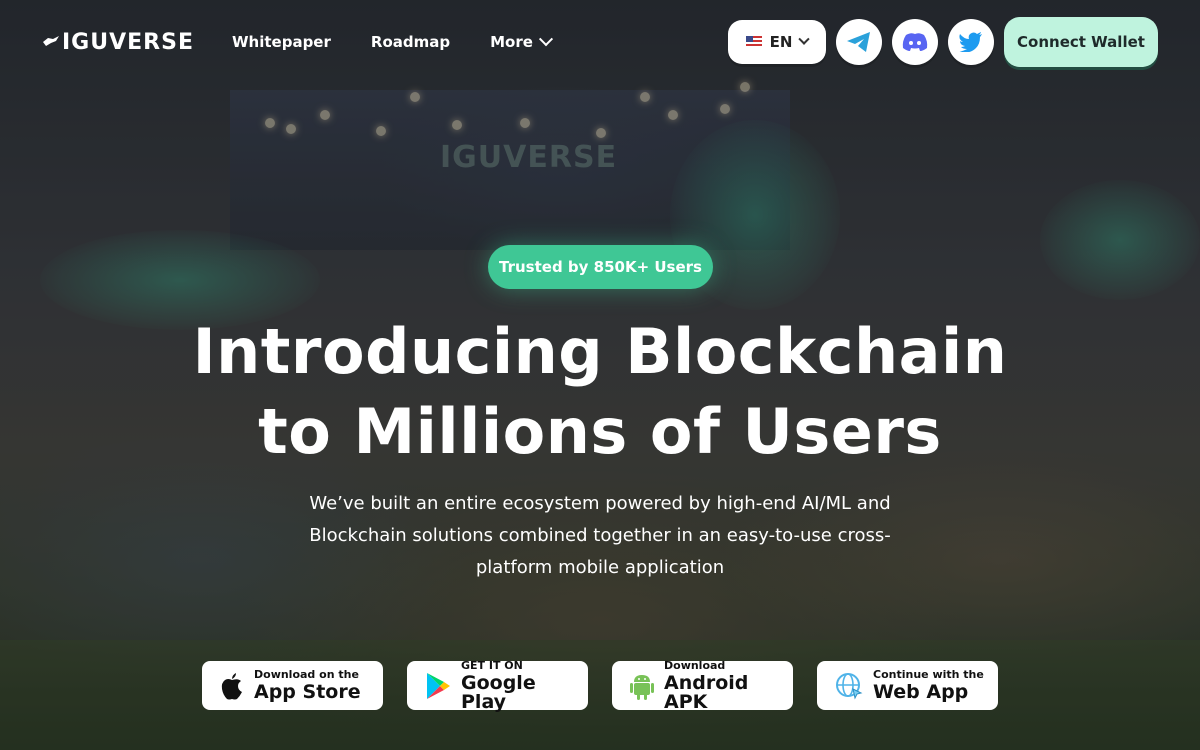 The image size is (1200, 750). I want to click on nav-item-label: Roadmap, so click(410, 42).